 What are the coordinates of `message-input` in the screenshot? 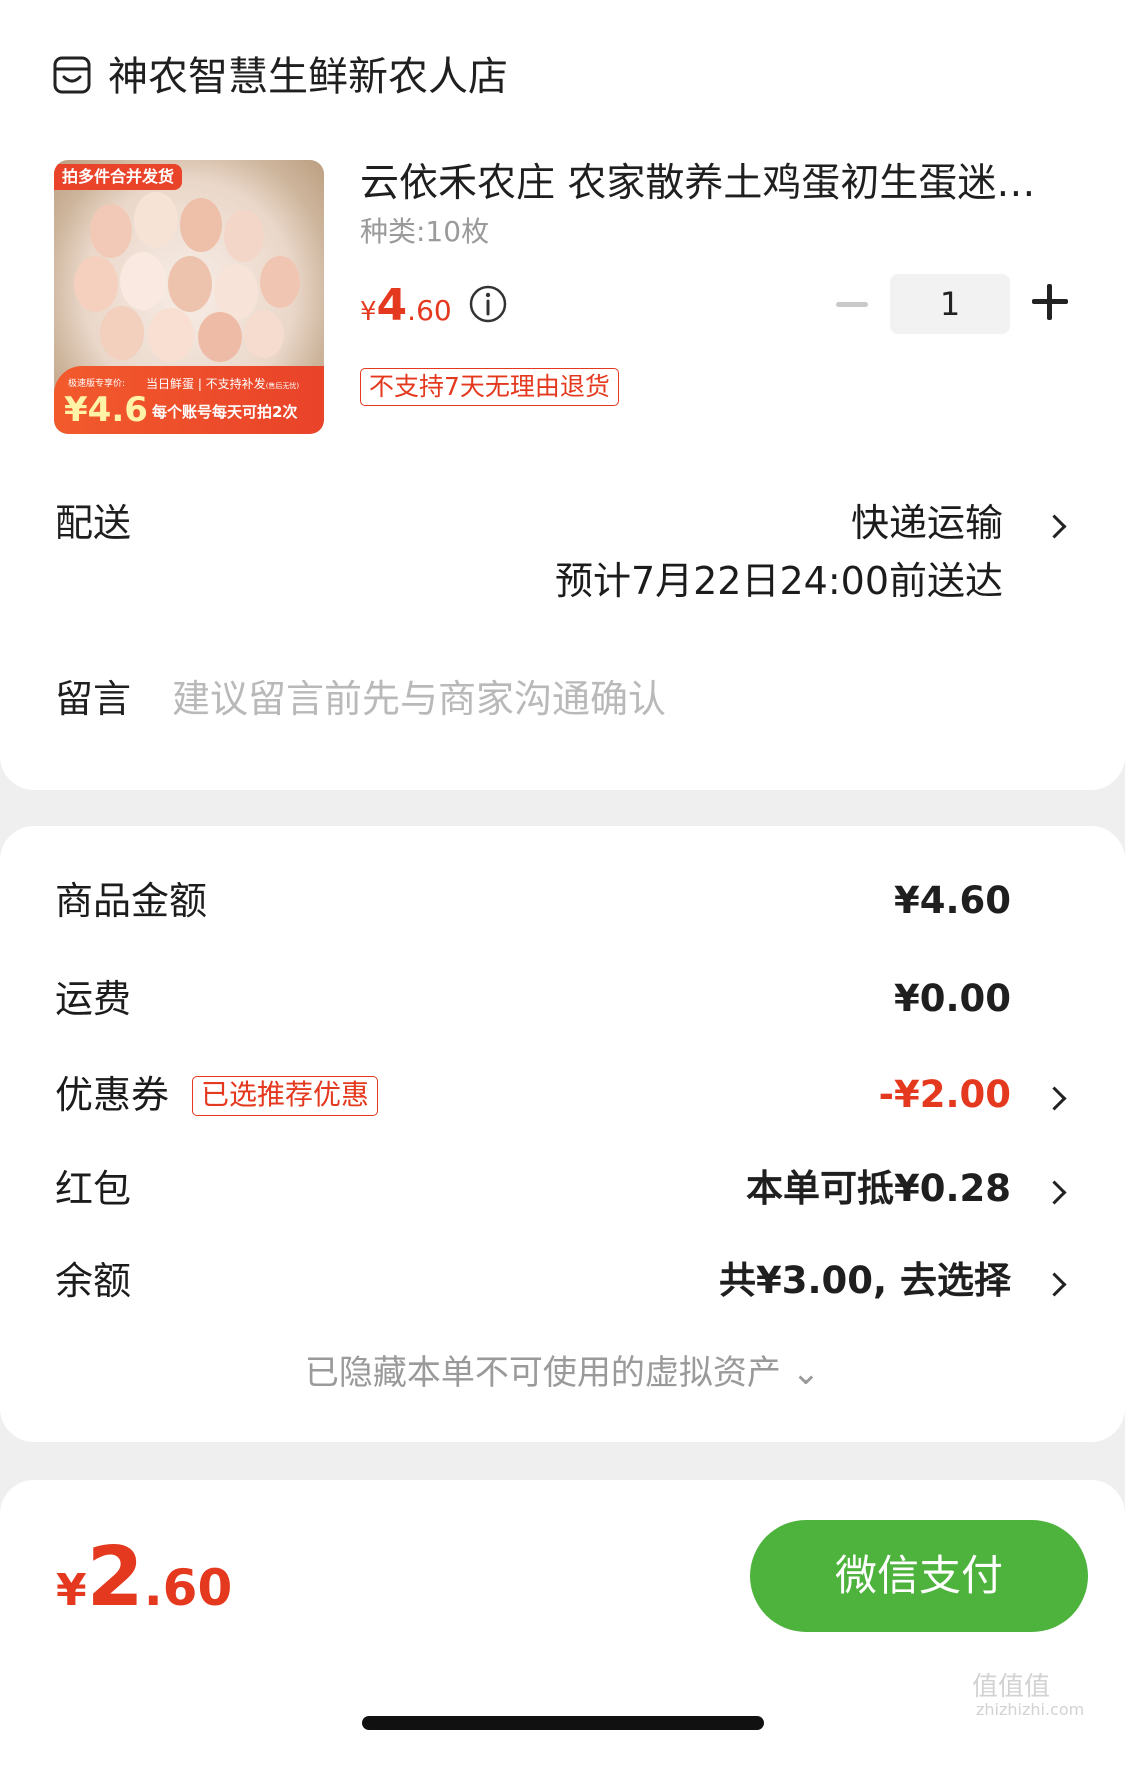 It's located at (612, 699).